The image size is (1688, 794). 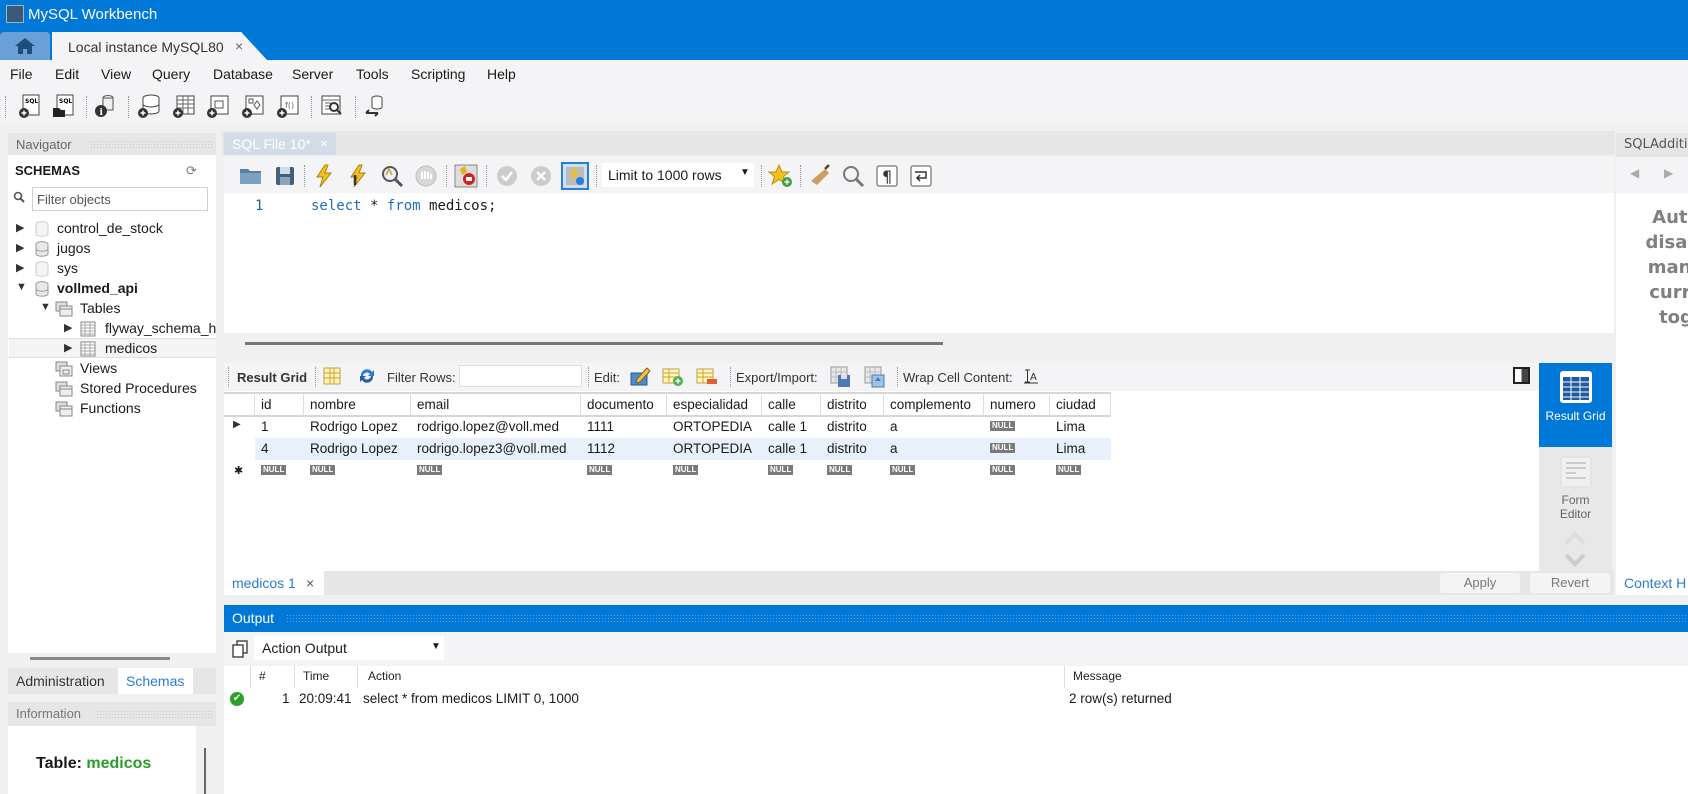 What do you see at coordinates (852, 471) in the screenshot?
I see `new-row-cell-distrito: NULL` at bounding box center [852, 471].